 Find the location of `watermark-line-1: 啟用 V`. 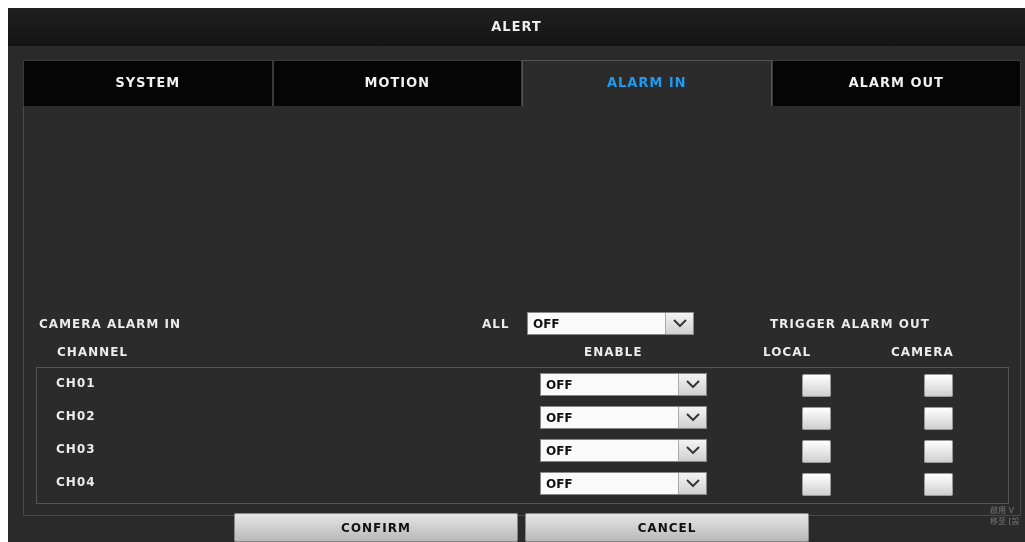

watermark-line-1: 啟用 V is located at coordinates (1002, 510).